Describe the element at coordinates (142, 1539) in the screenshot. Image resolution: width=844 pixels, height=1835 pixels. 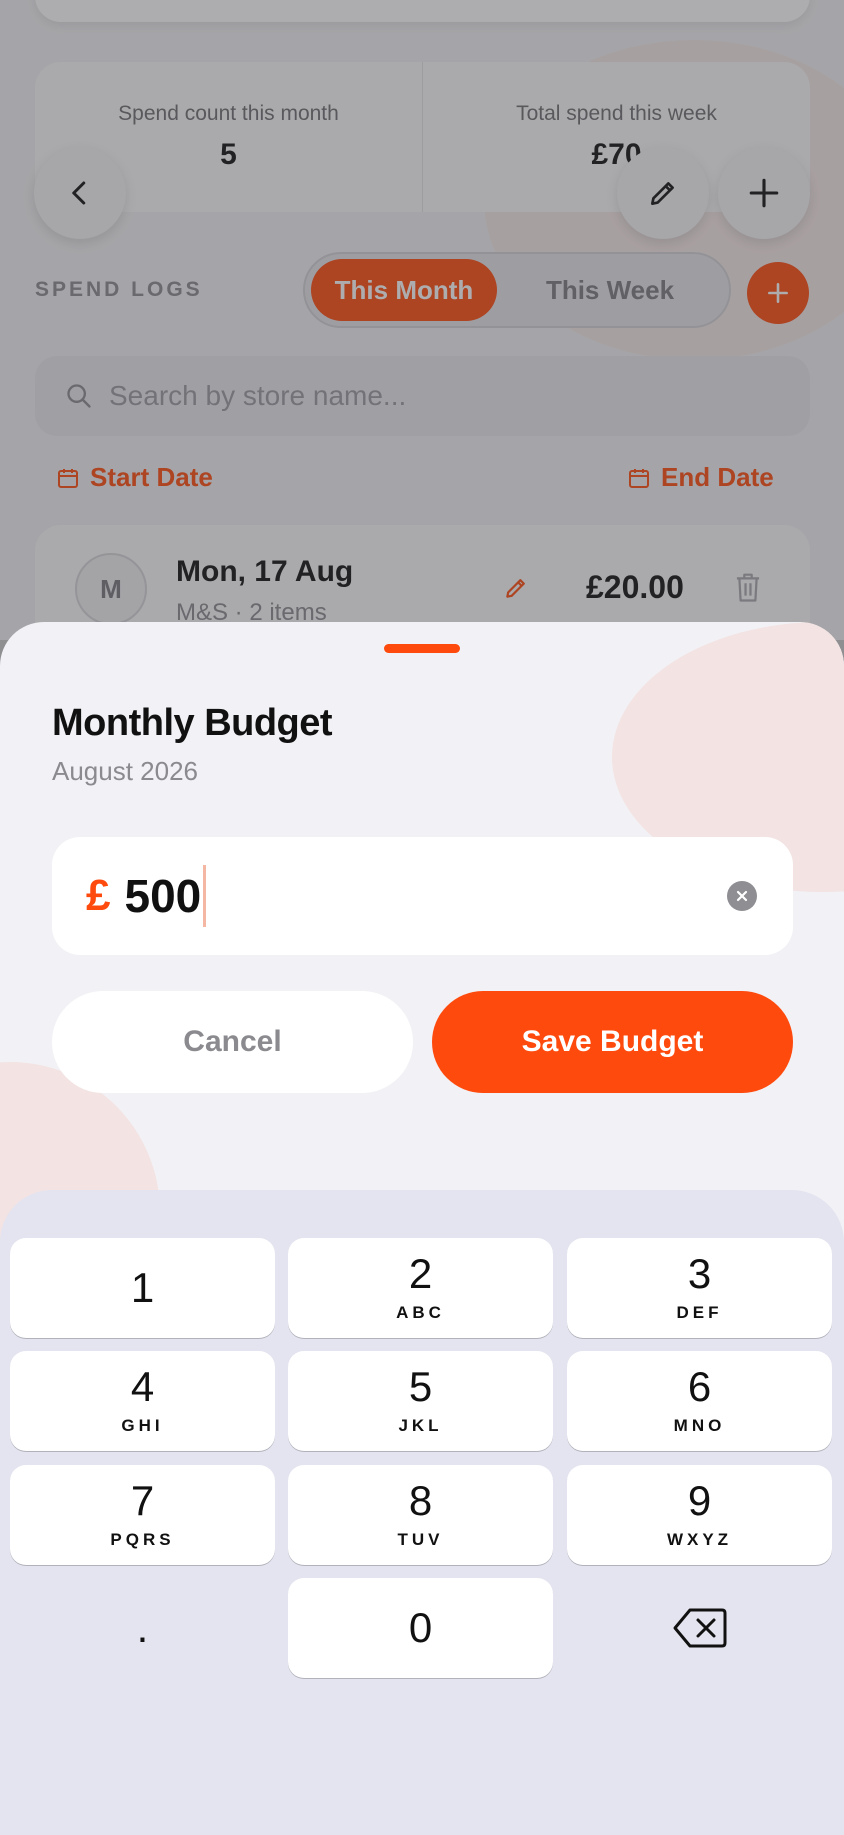
I see `key-letters: PQRS` at that location.